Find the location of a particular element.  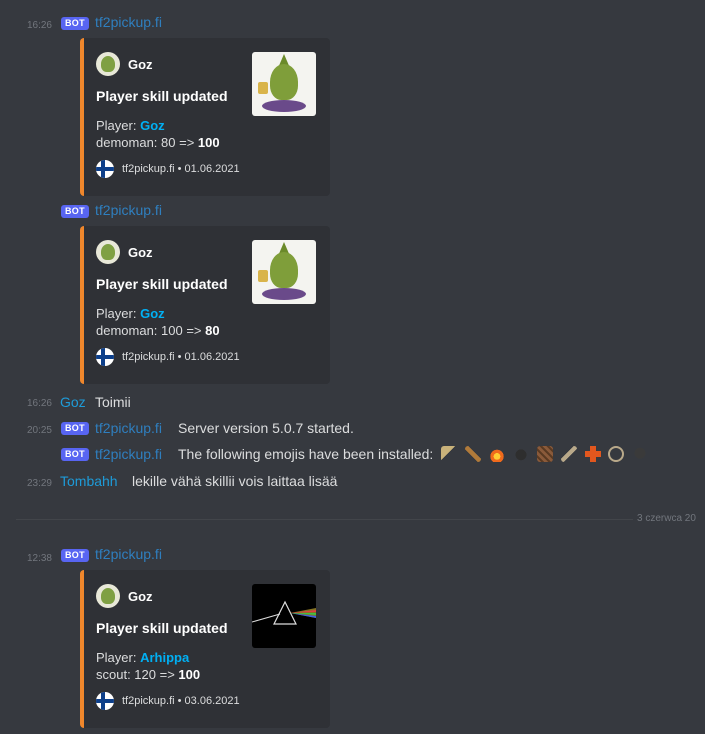

embed-footer-text: tf2pickup.fi • 03.06.2021 is located at coordinates (181, 701).